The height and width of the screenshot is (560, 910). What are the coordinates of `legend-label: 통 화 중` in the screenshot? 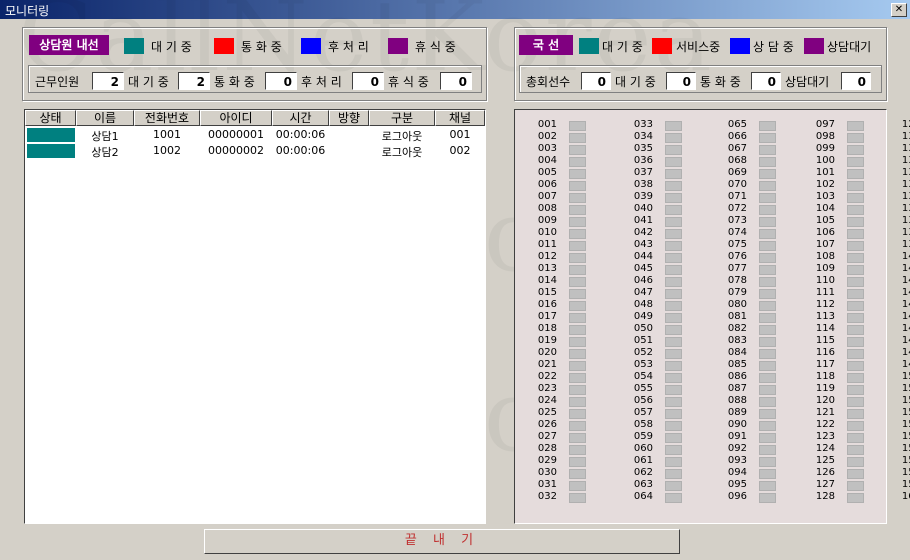 It's located at (261, 47).